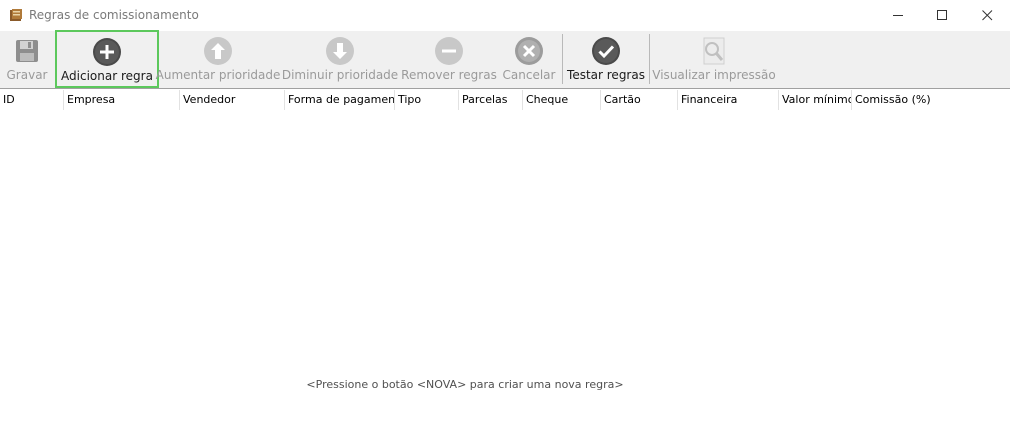  What do you see at coordinates (32, 100) in the screenshot?
I see `column-header-id: ID` at bounding box center [32, 100].